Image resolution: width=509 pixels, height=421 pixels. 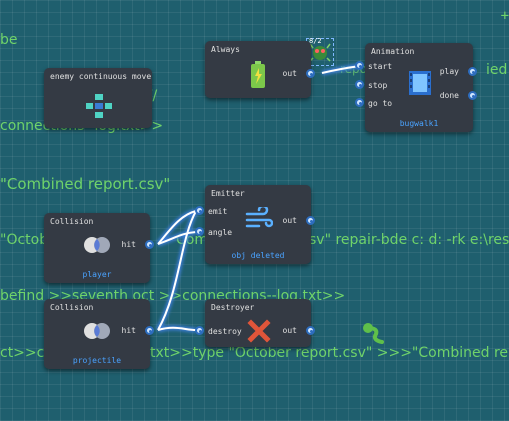 What do you see at coordinates (359, 84) in the screenshot?
I see `port-stop` at bounding box center [359, 84].